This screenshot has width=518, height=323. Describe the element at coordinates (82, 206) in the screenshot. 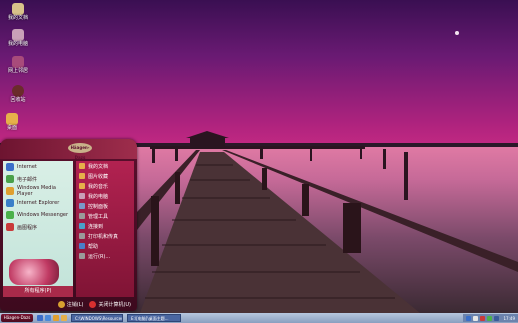

I see `control-panel-icon` at that location.